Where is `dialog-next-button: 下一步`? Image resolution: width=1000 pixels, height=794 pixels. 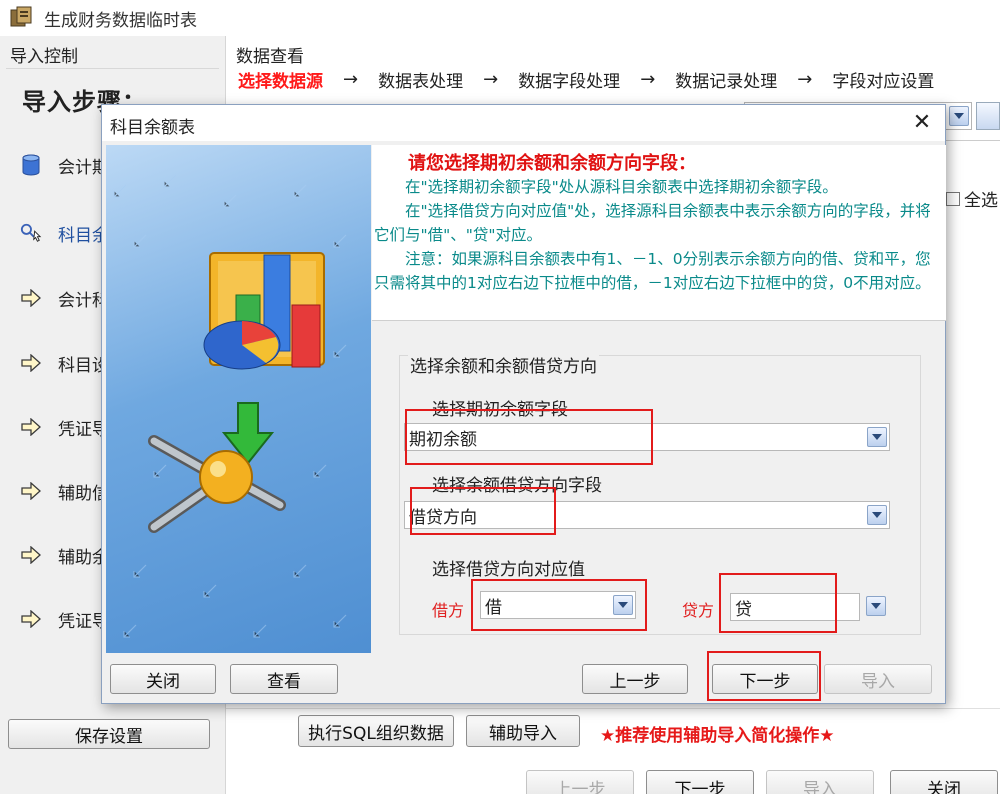 dialog-next-button: 下一步 is located at coordinates (765, 679).